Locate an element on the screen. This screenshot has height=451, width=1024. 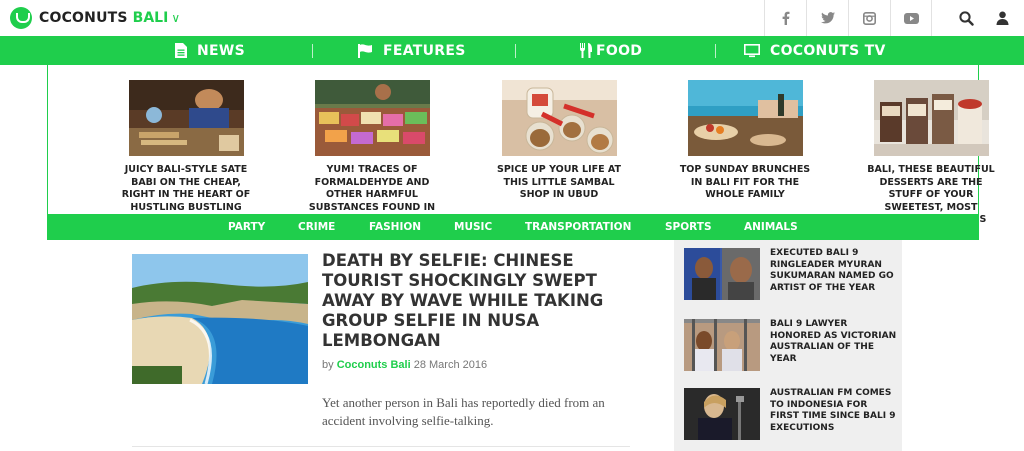
twitter-icon is located at coordinates (827, 18).